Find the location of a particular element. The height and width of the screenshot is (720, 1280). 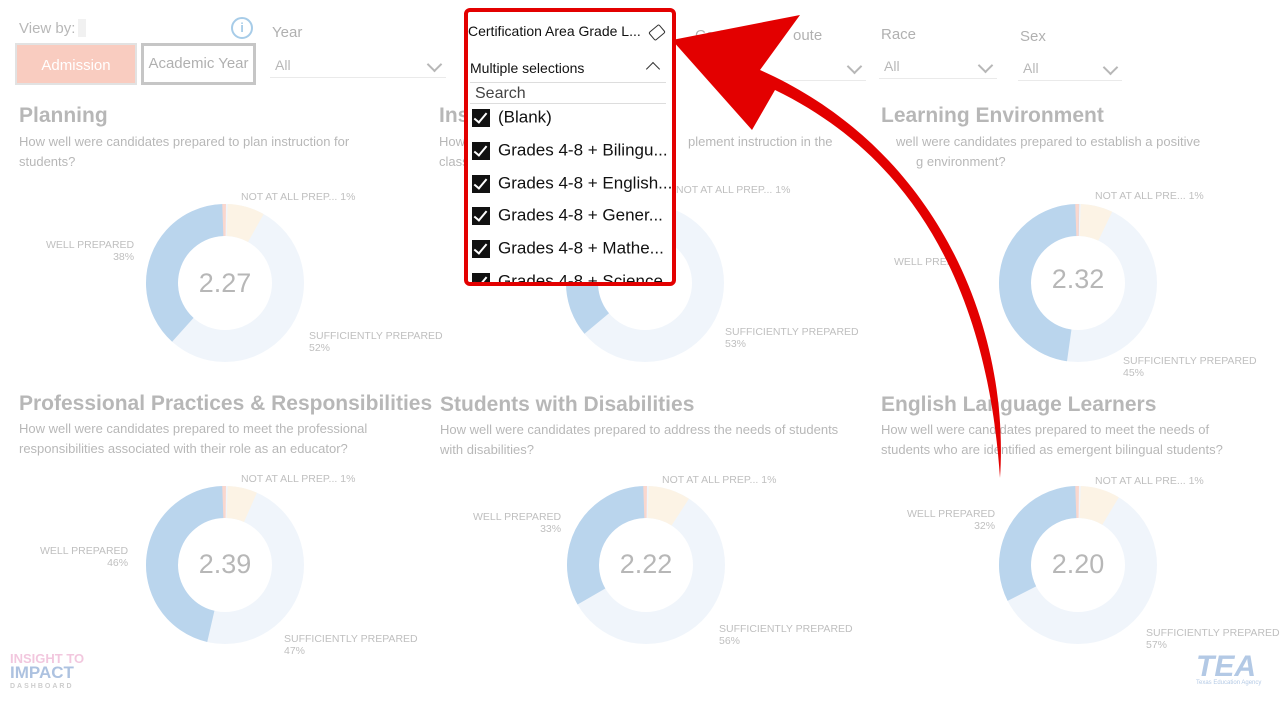

dropdown-option: Grades 4-8 + Science is located at coordinates (572, 276).